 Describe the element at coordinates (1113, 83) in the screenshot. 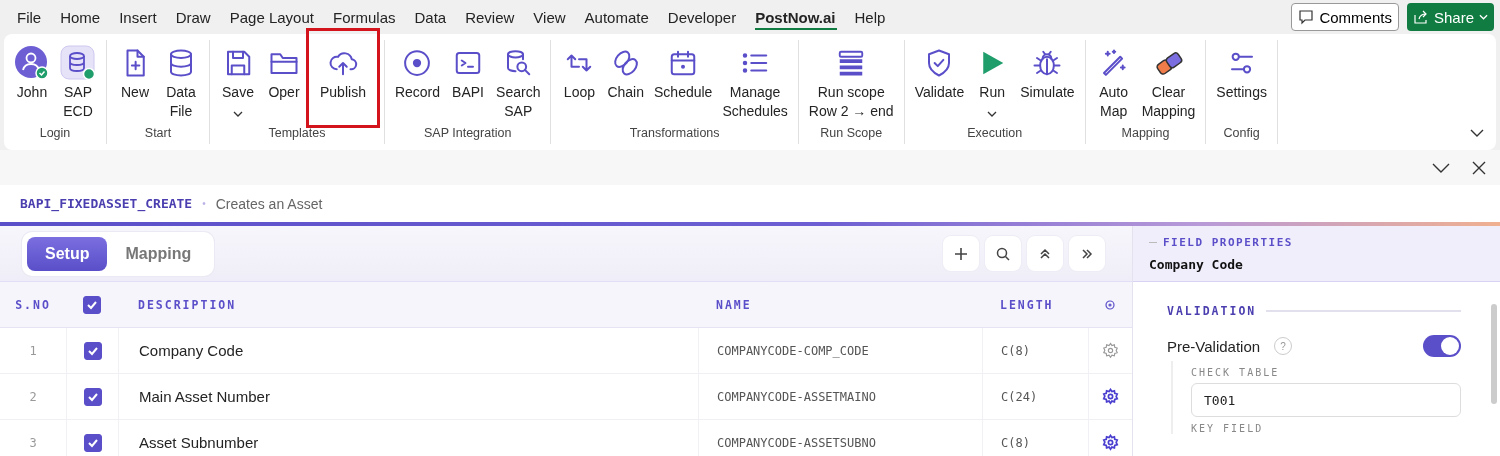

I see `ribbon-button: Auto Map` at that location.